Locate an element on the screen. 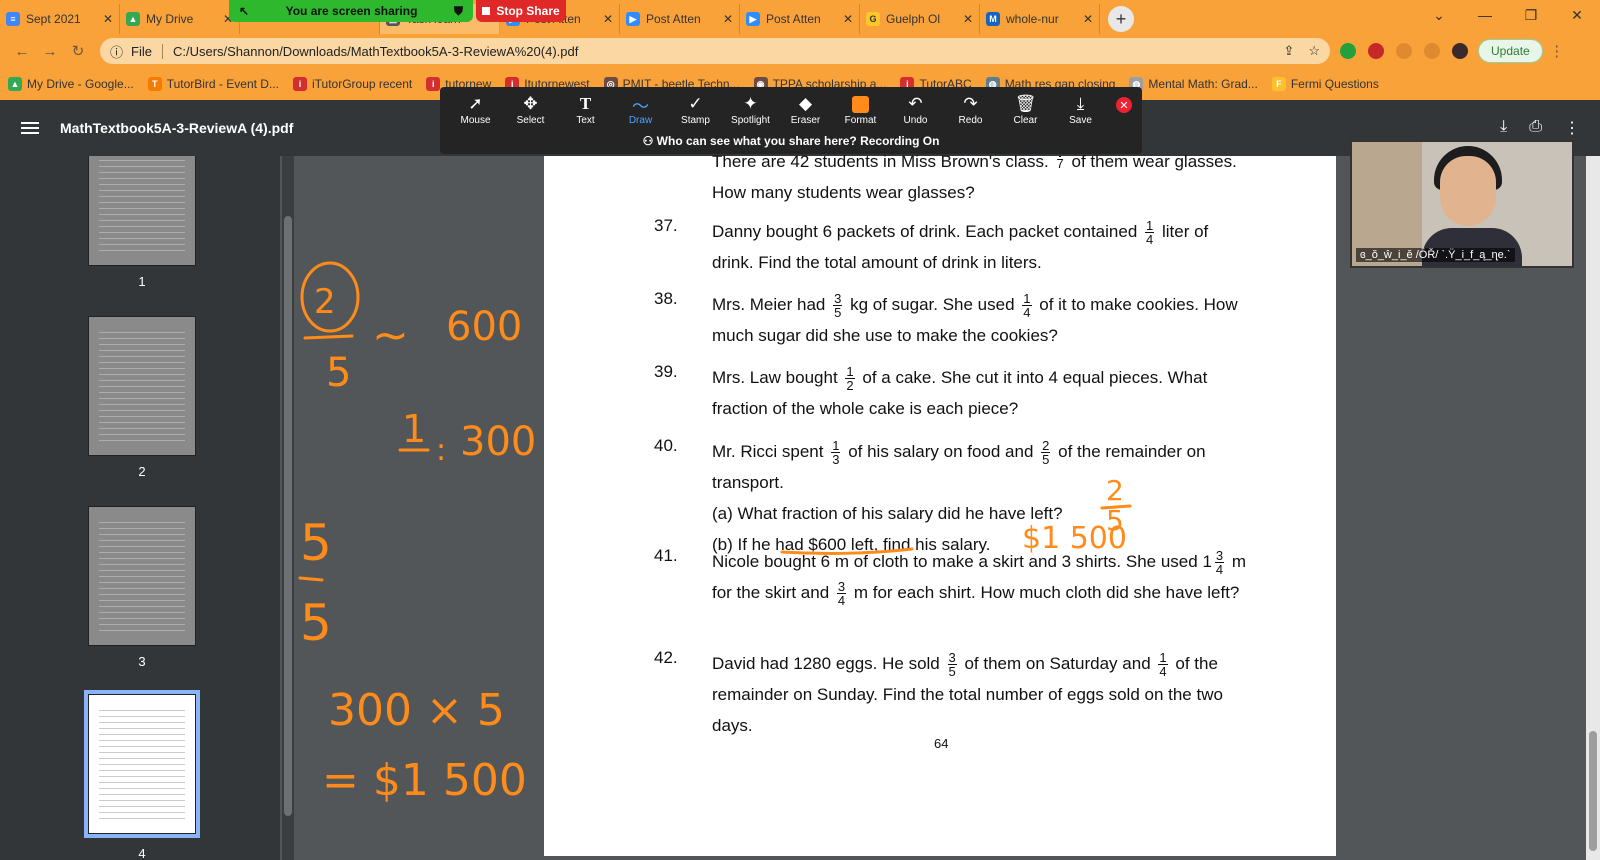 The width and height of the screenshot is (1600, 860). fraction: 34 is located at coordinates (841, 593).